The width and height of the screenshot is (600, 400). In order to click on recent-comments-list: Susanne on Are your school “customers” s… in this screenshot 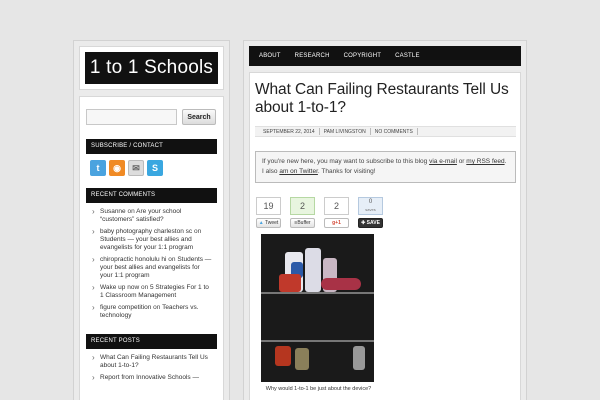, I will do `click(151, 268)`.